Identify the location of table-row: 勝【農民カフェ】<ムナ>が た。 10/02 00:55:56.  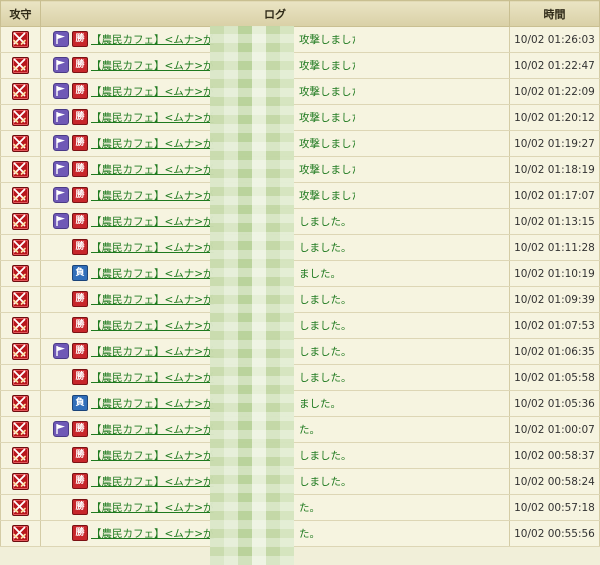
(300, 533).